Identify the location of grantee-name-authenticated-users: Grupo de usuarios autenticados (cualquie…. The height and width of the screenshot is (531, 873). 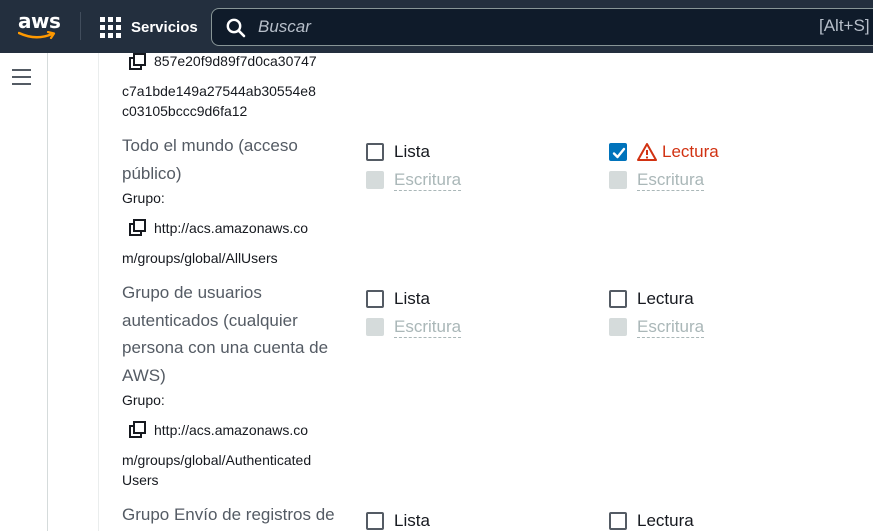
(237, 334).